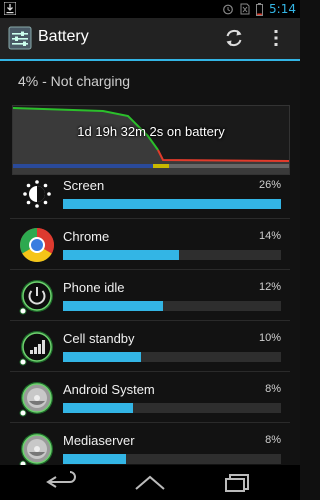  Describe the element at coordinates (36, 348) in the screenshot. I see `signal-icon` at that location.